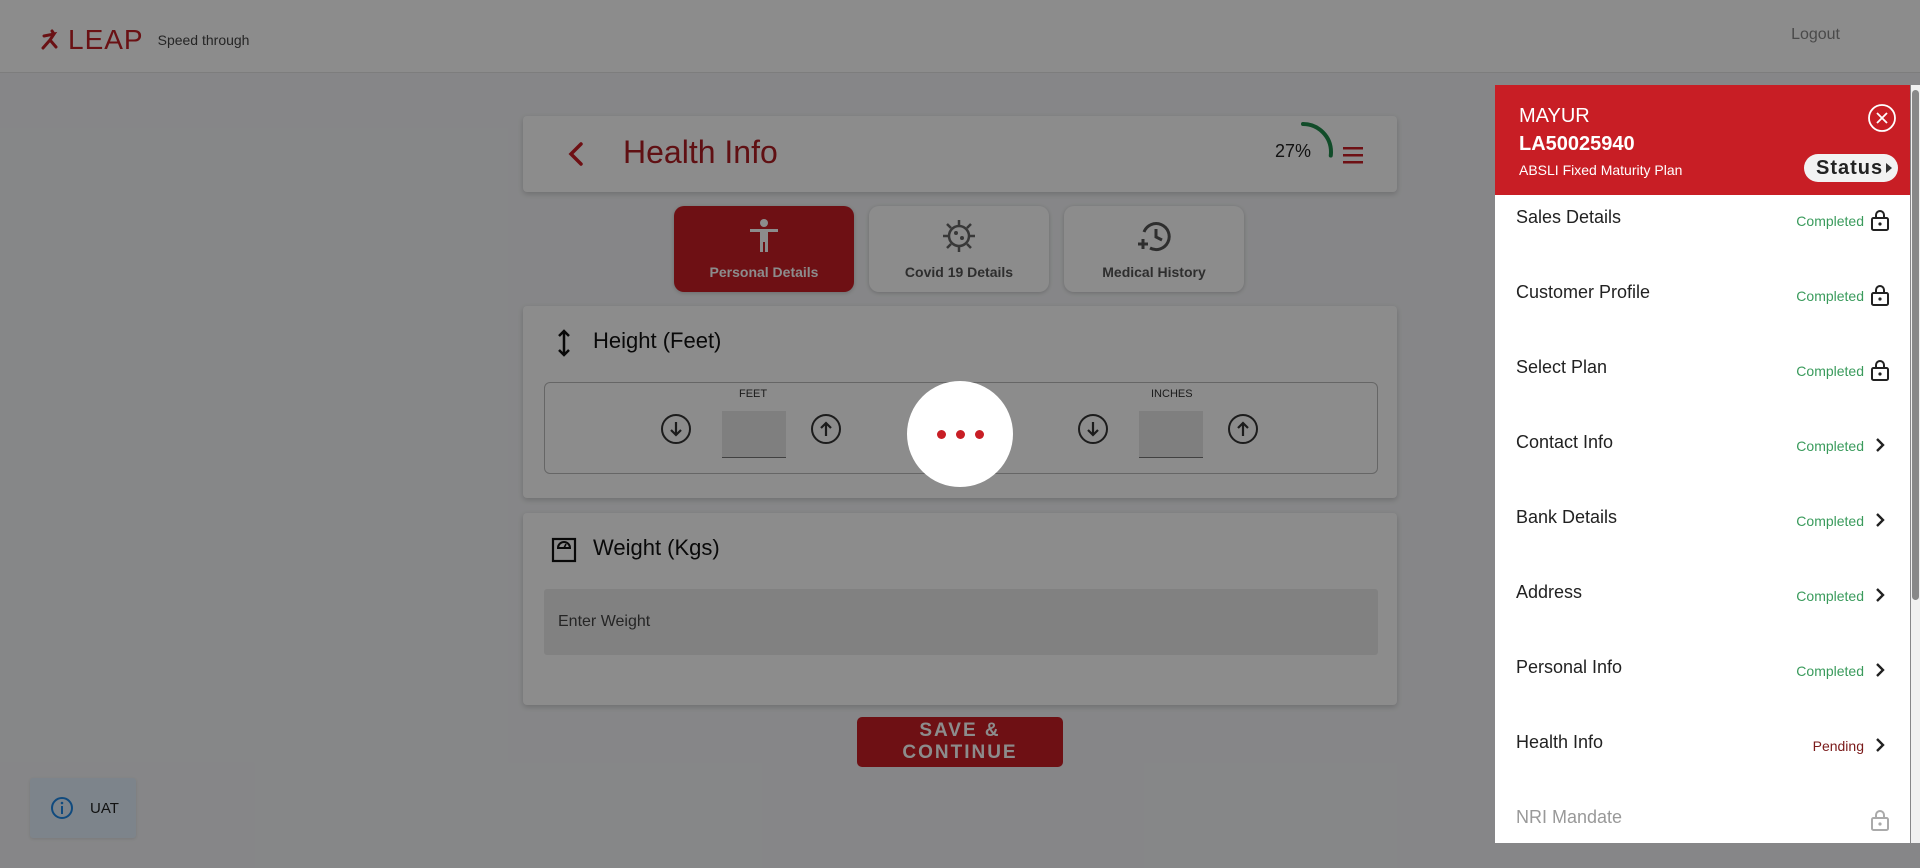  What do you see at coordinates (1915, 345) in the screenshot?
I see `panel-scroll-thumb` at bounding box center [1915, 345].